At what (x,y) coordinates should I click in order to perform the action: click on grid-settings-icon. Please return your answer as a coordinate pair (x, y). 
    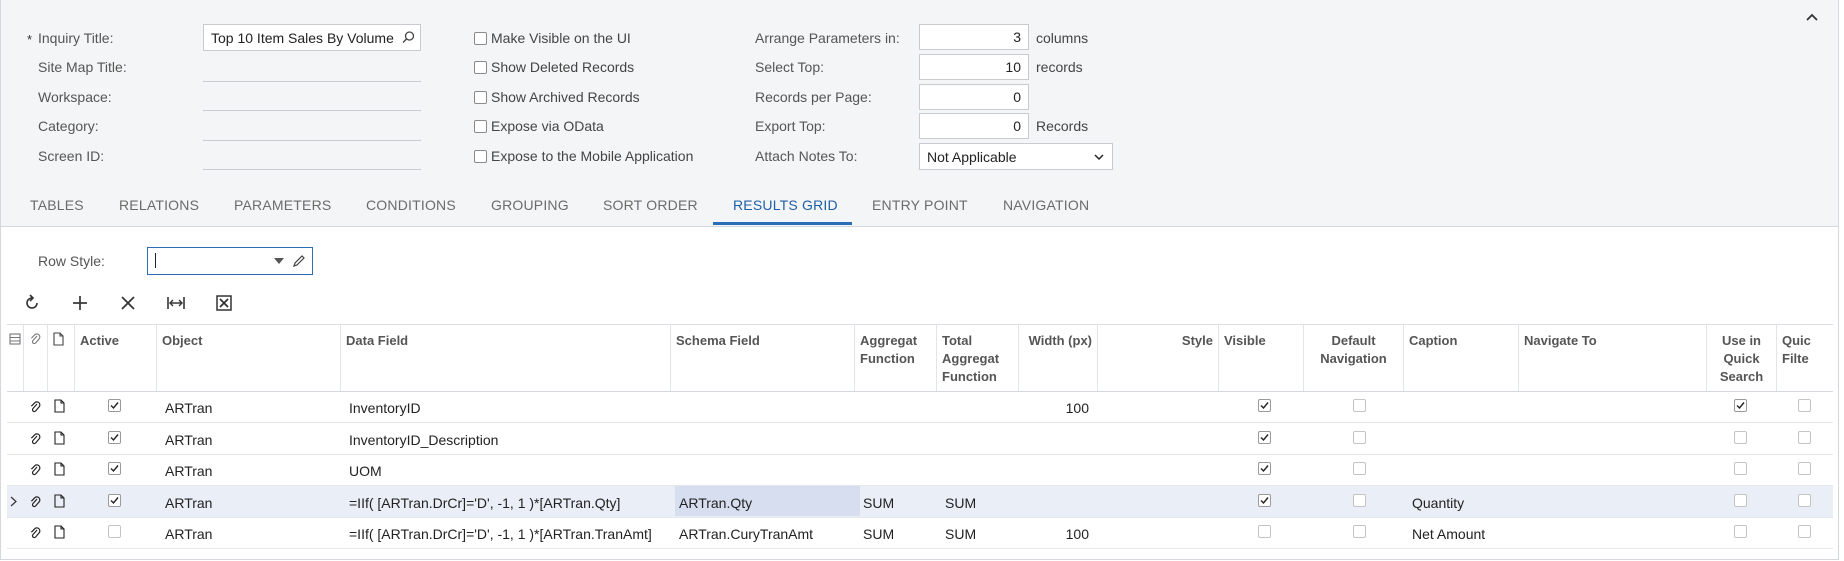
    Looking at the image, I should click on (15, 339).